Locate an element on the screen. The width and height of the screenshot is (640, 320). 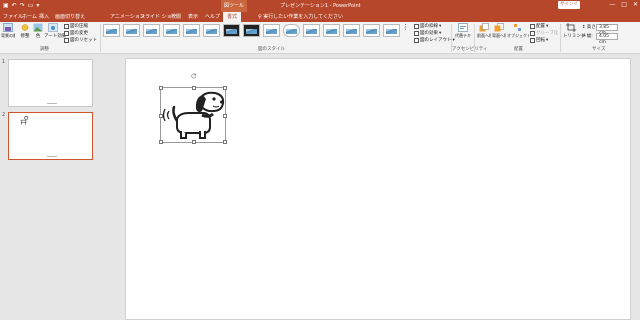
window-controls: — □ ✕ is located at coordinates (623, 4).